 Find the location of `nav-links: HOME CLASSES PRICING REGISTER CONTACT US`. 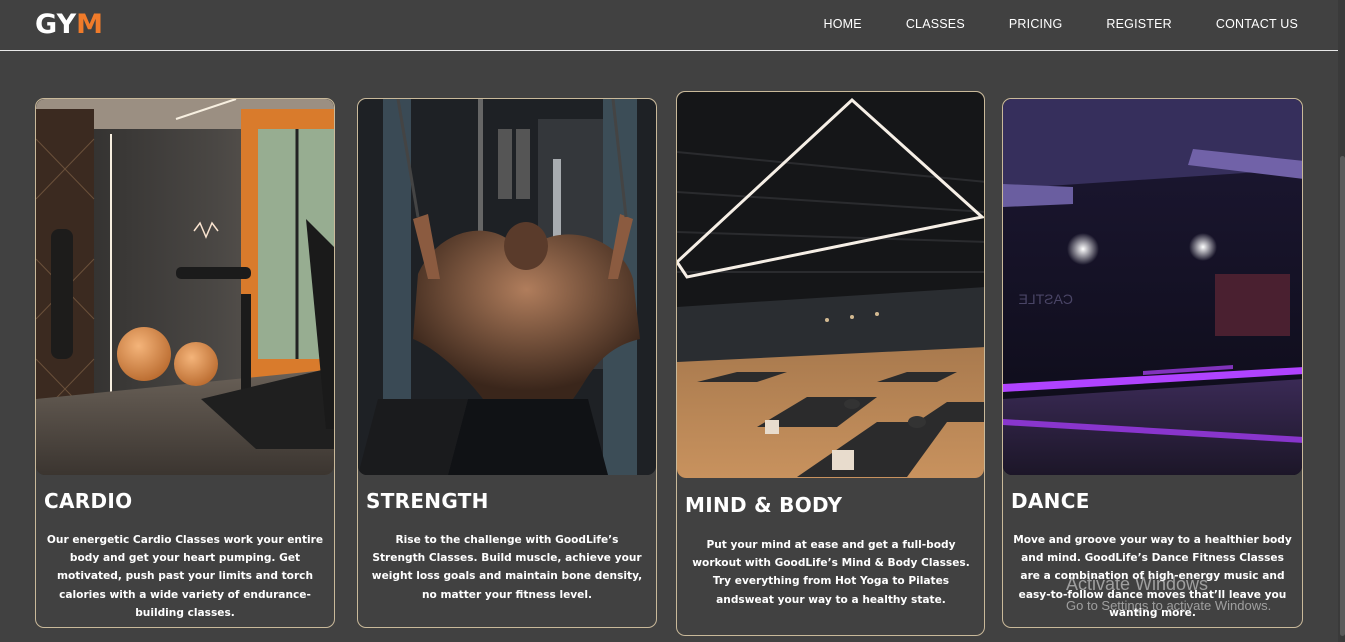

nav-links: HOME CLASSES PRICING REGISTER CONTACT US is located at coordinates (1039, 24).